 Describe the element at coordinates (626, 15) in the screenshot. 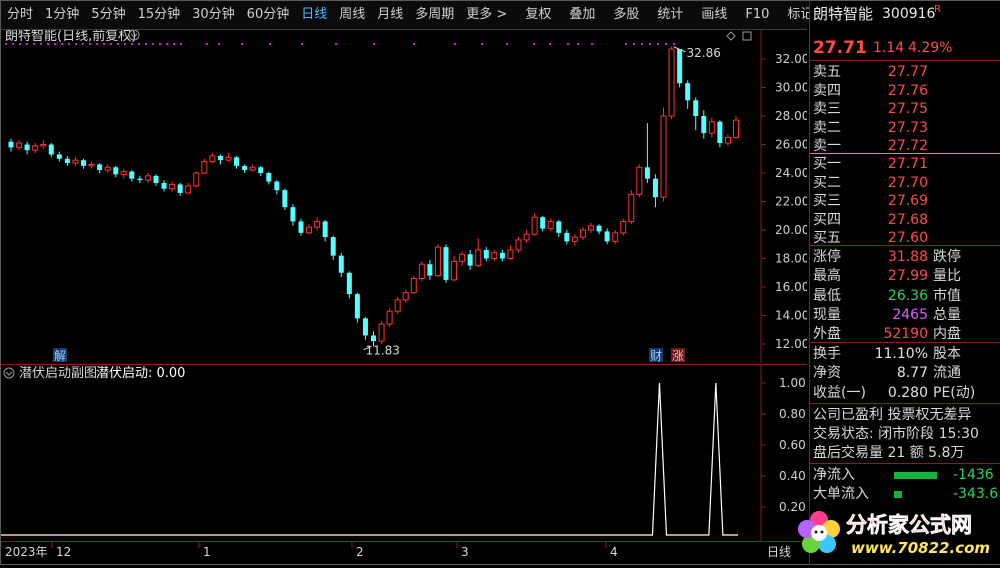

I see `tool-button-2: 多股` at that location.